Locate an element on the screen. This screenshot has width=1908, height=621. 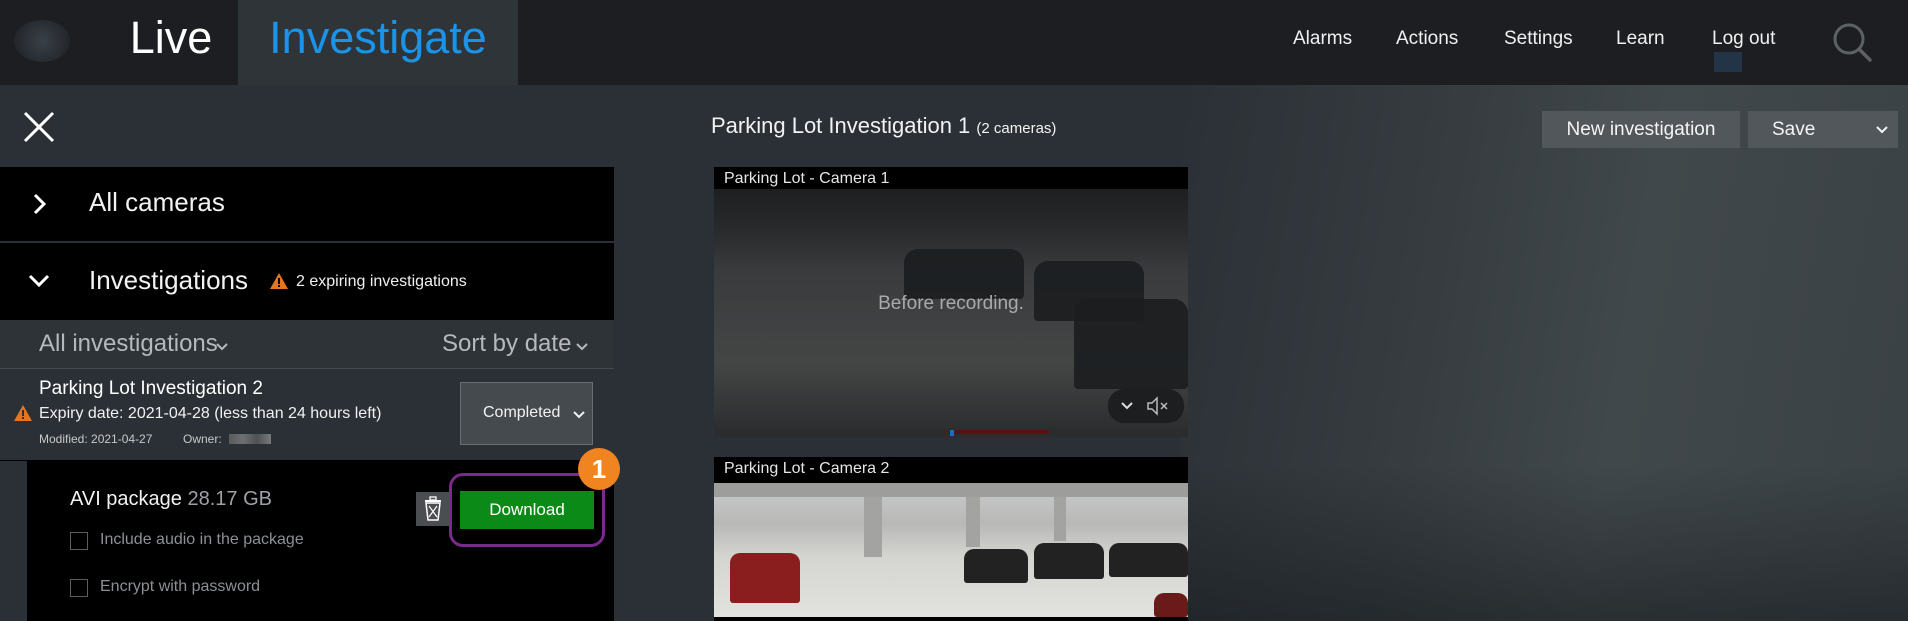
mute-icon is located at coordinates (1158, 406).